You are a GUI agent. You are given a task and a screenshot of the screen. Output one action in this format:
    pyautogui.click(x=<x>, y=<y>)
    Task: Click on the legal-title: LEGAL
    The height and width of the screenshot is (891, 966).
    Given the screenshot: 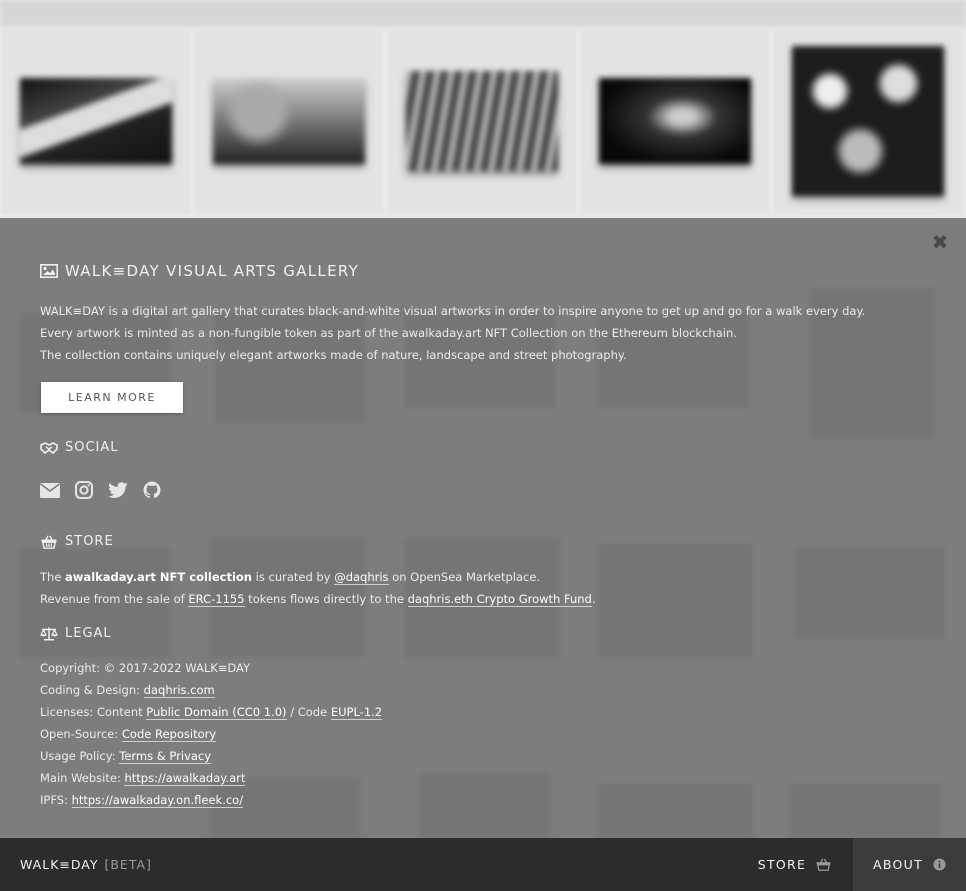 What is the action you would take?
    pyautogui.click(x=76, y=633)
    